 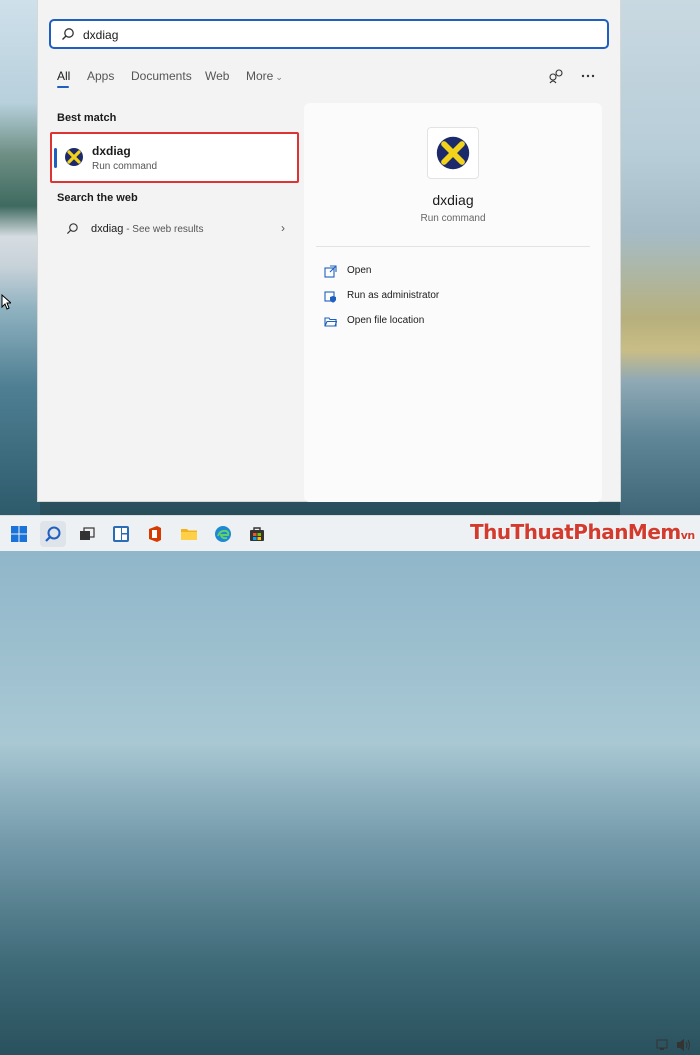 What do you see at coordinates (575, 532) in the screenshot?
I see `watermark-text: ThuThuatPhanMem` at bounding box center [575, 532].